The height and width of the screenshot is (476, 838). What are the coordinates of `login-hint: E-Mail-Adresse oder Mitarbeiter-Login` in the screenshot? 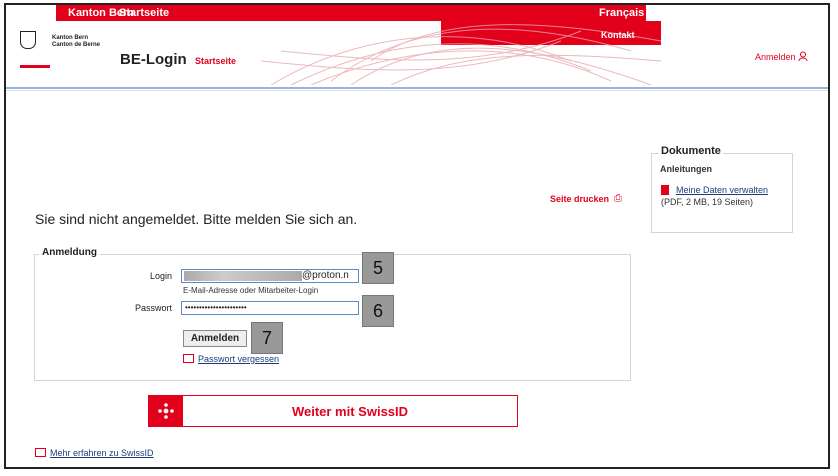 It's located at (251, 290).